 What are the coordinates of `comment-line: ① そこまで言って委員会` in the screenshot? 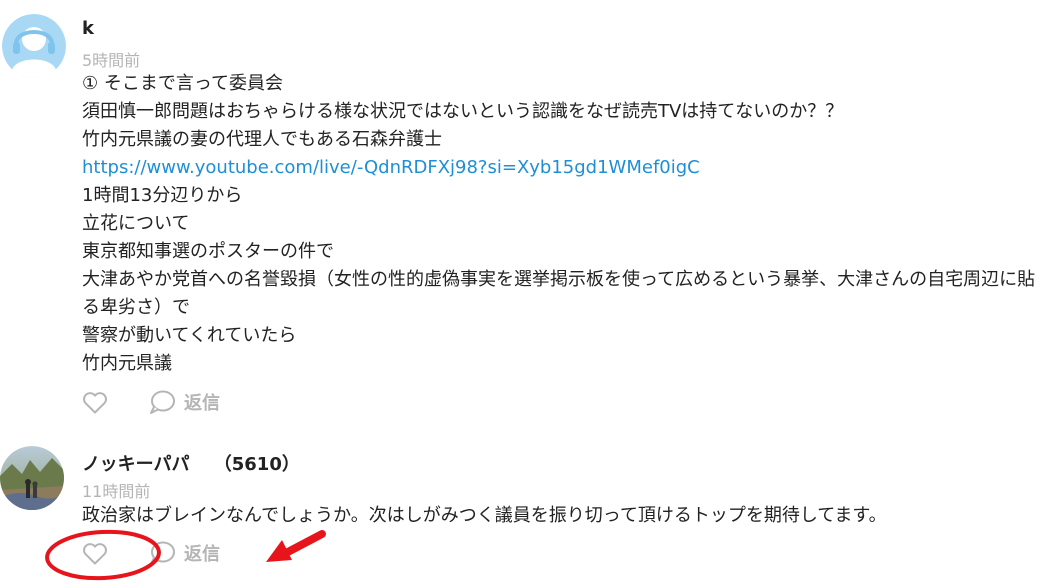 It's located at (182, 83).